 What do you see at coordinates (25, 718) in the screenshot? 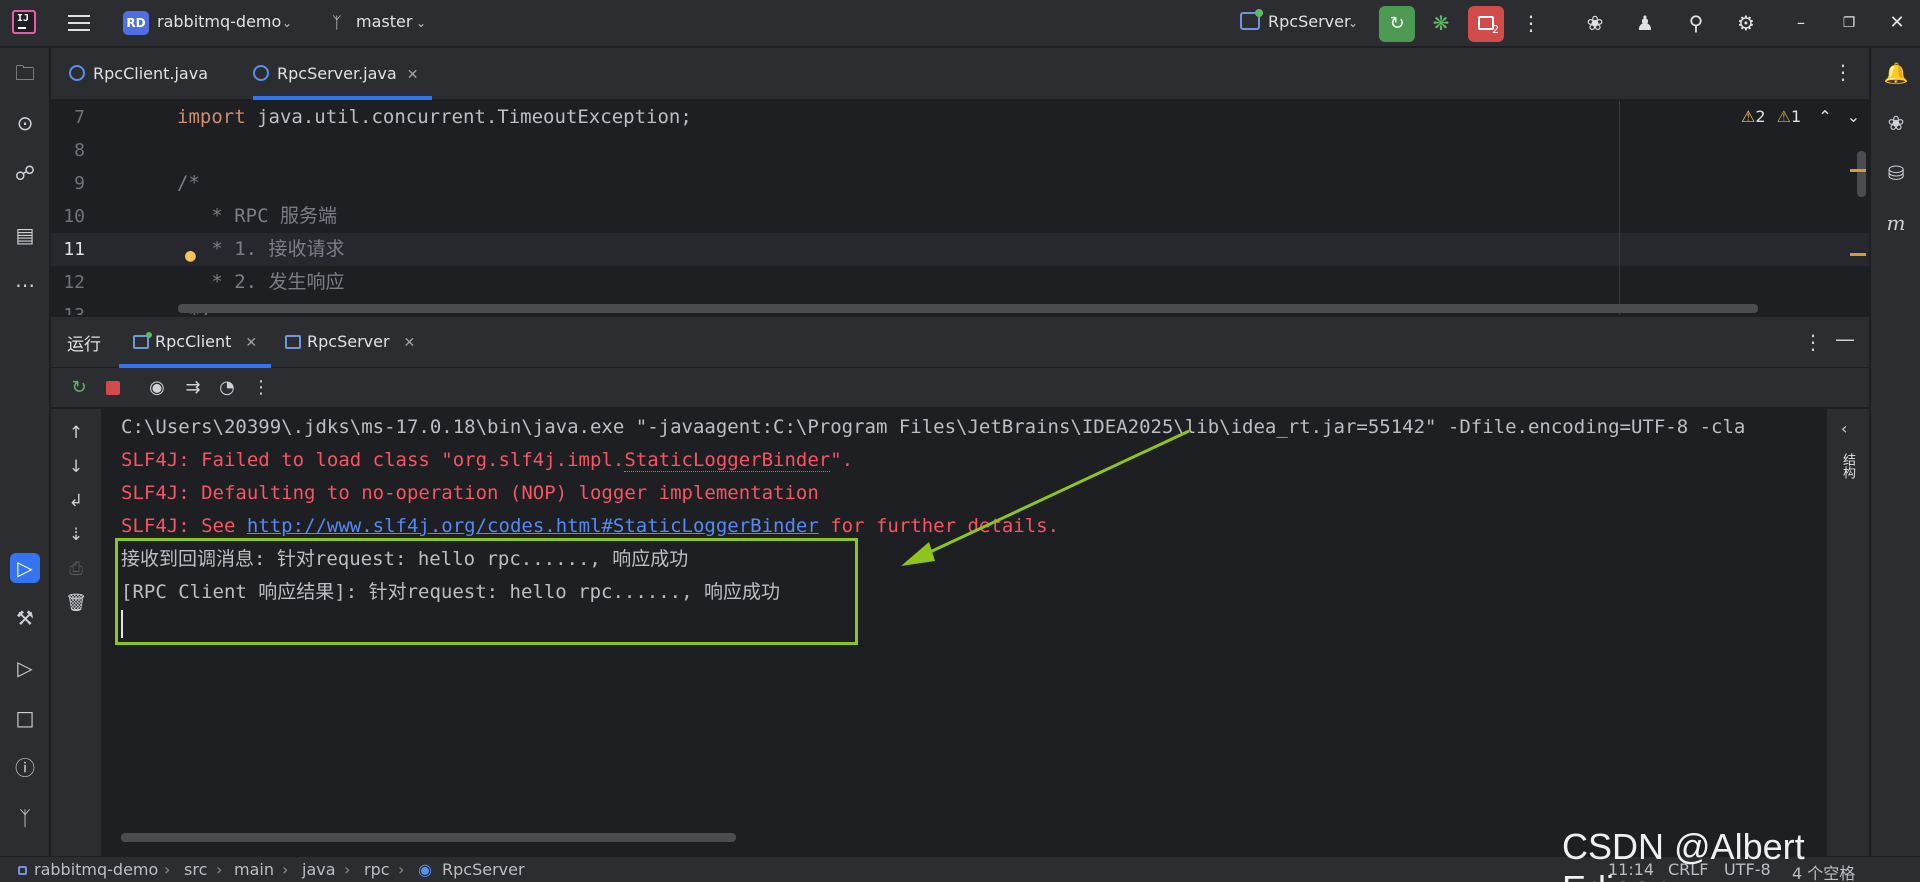
I see `terminal-icon: □` at bounding box center [25, 718].